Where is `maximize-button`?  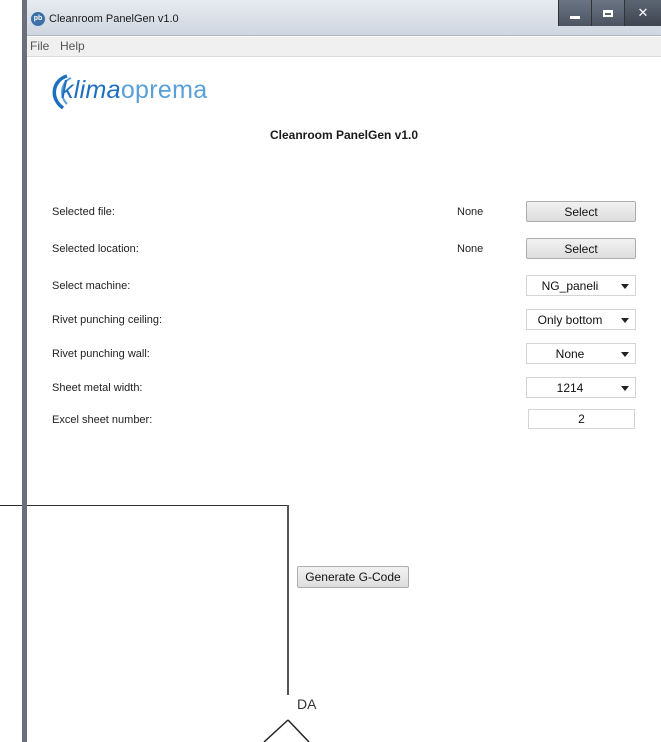
maximize-button is located at coordinates (607, 13).